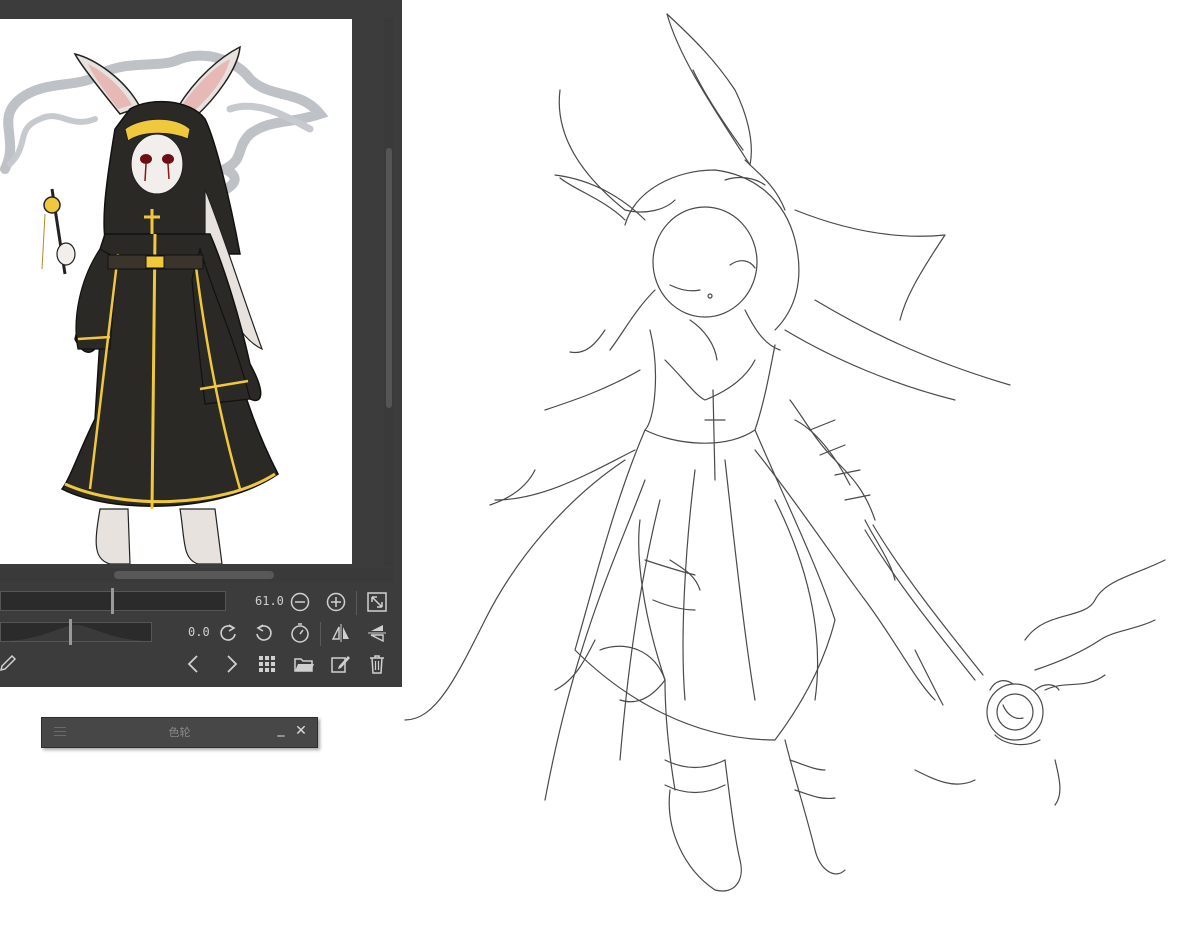  I want to click on minimize-button: _, so click(281, 729).